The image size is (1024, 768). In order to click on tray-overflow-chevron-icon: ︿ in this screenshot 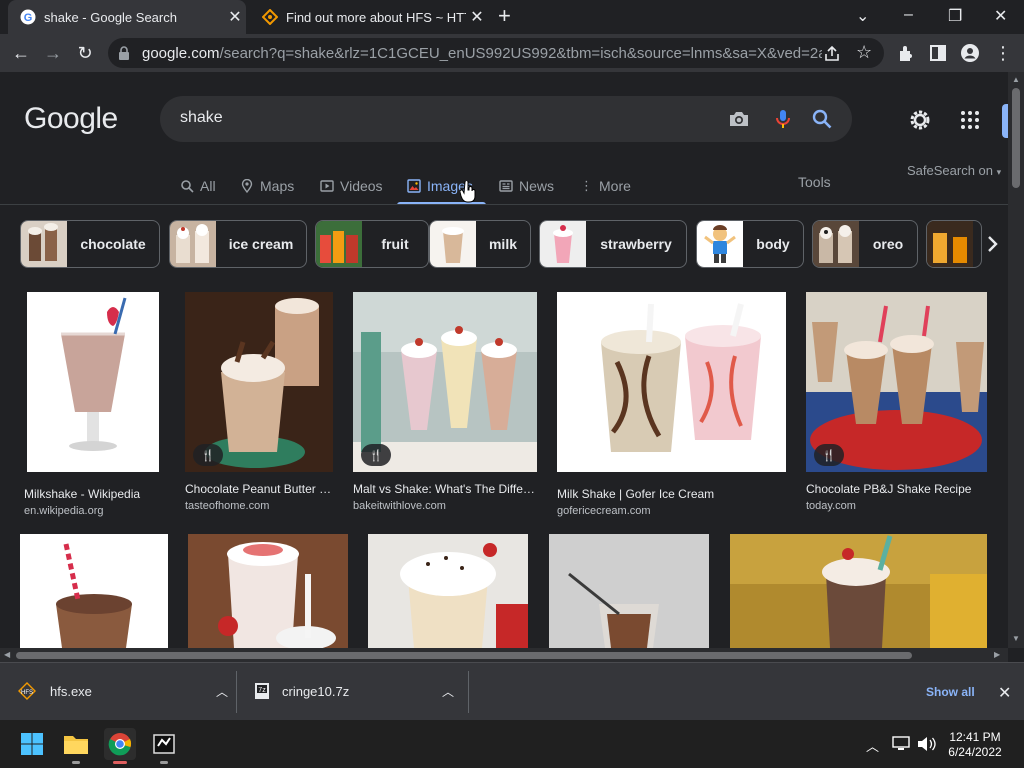, I will do `click(872, 745)`.